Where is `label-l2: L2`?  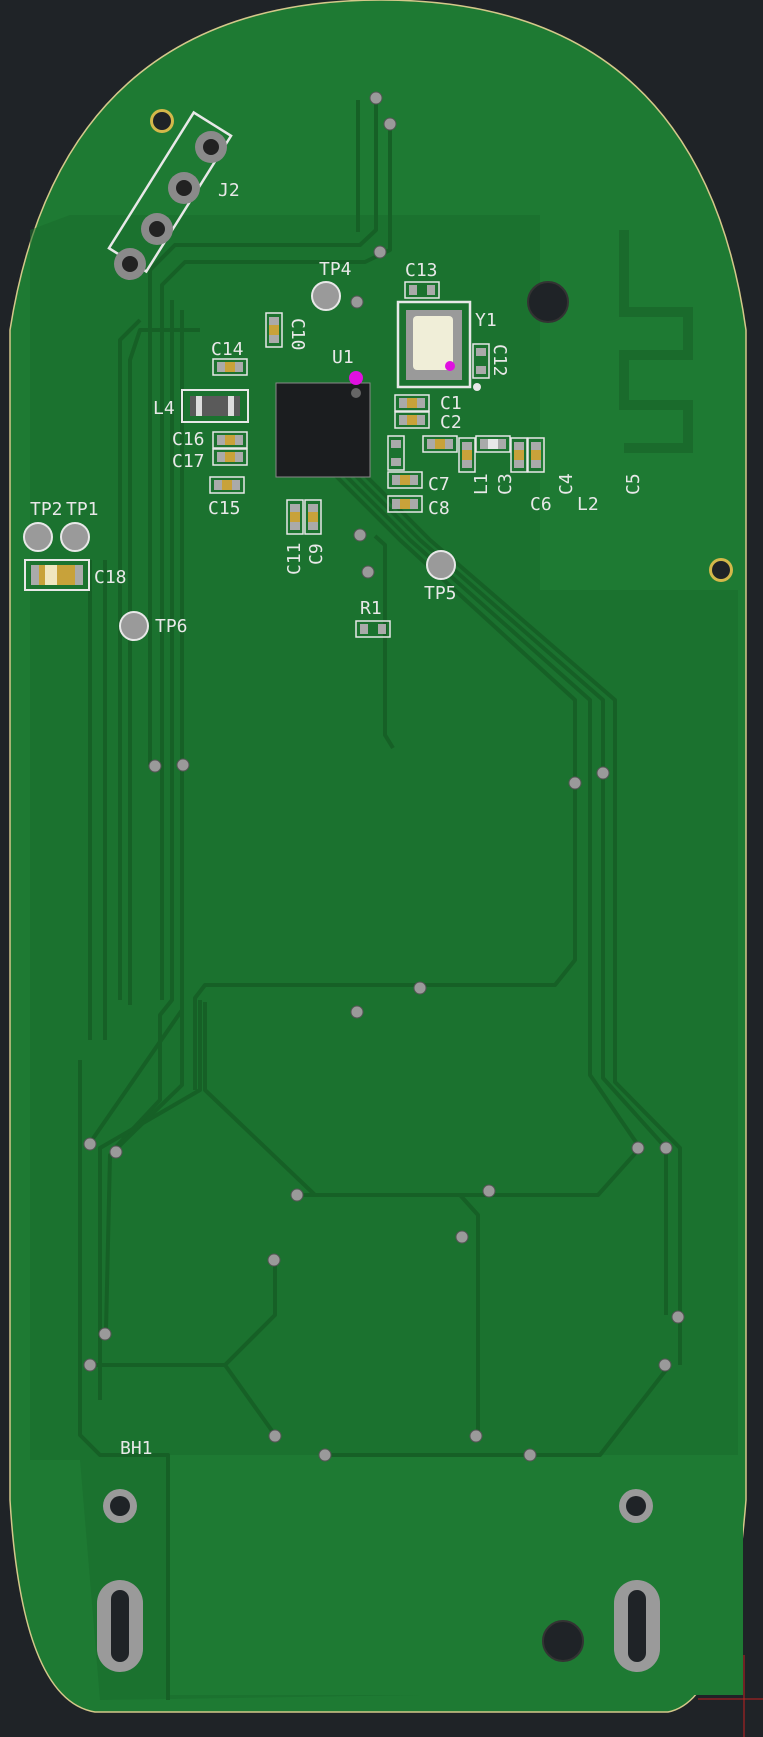 label-l2: L2 is located at coordinates (588, 504).